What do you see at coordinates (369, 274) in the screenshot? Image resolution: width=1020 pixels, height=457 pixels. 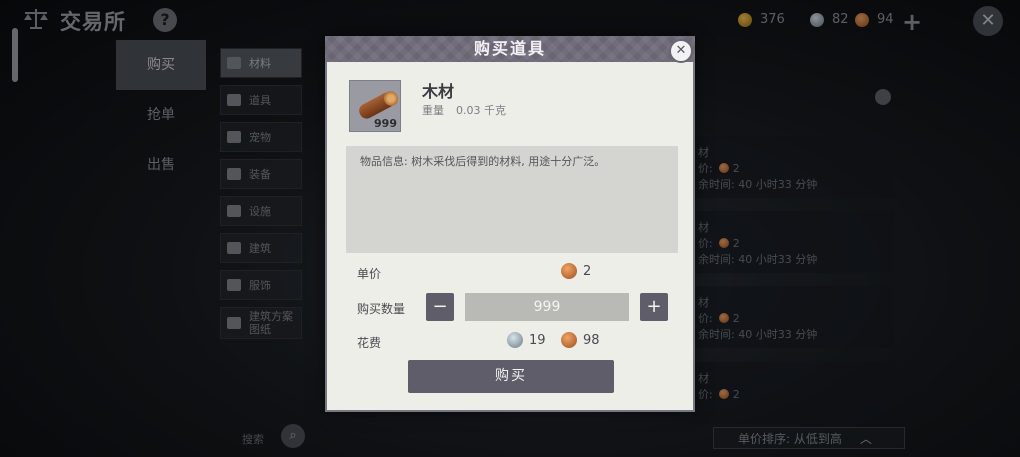 I see `unit-price-label: 单价` at bounding box center [369, 274].